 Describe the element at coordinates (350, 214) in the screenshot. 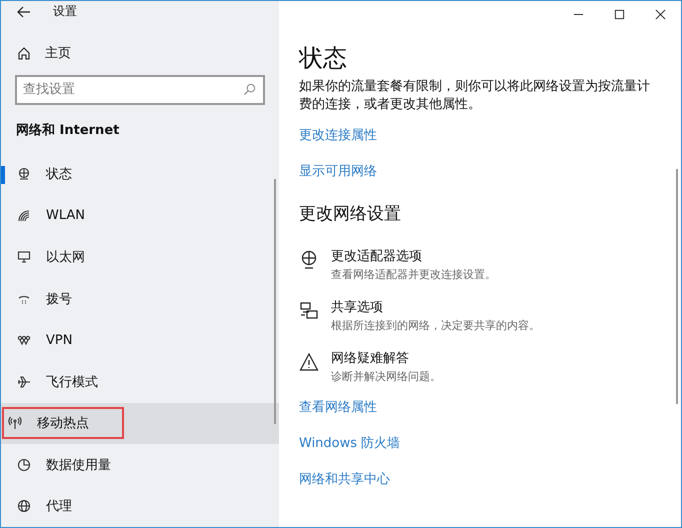

I see `section-heading: 更改网络设置` at that location.